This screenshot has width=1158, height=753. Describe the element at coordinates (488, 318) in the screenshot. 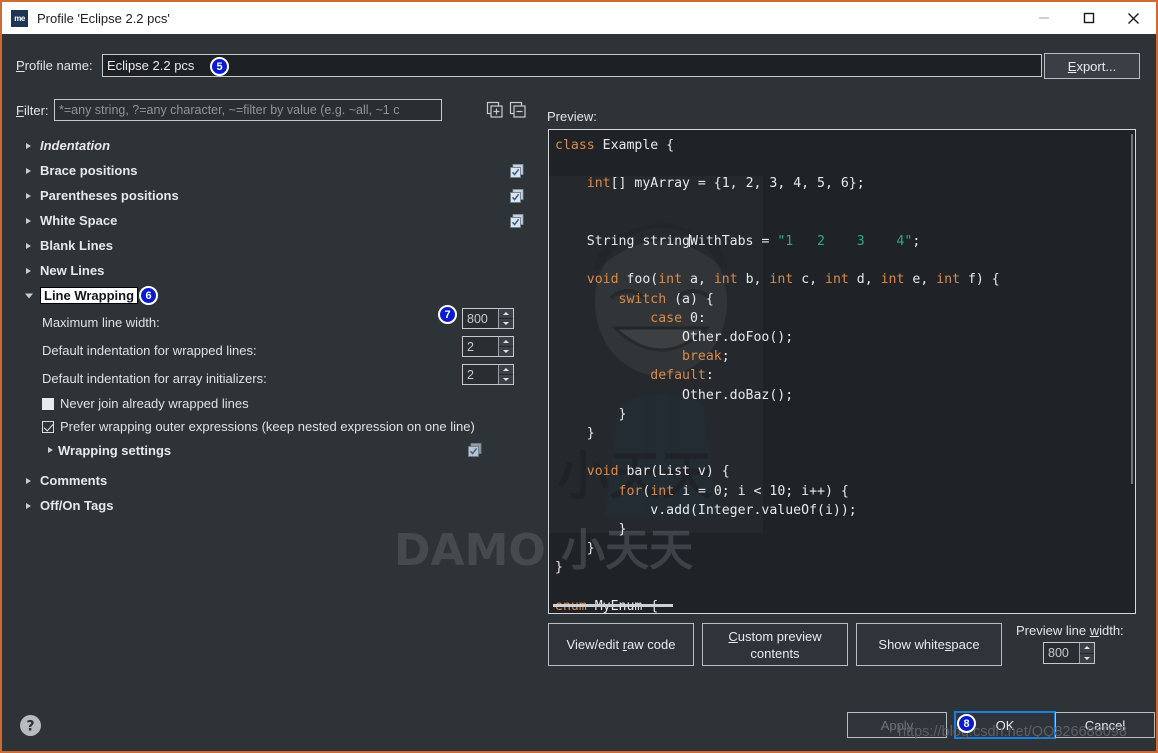

I see `maximum-line-width-spinner: 800` at that location.